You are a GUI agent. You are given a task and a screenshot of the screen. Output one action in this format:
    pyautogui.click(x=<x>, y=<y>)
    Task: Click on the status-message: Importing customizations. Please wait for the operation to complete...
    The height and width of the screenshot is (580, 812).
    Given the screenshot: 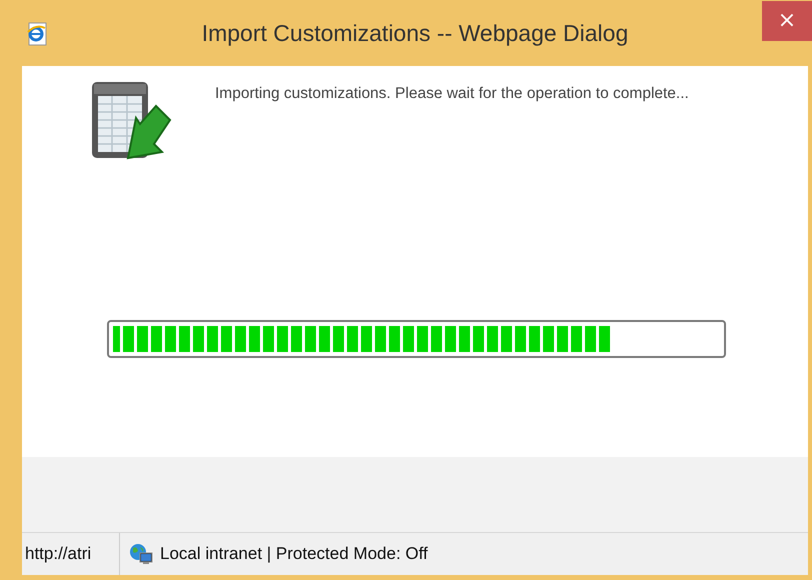 What is the action you would take?
    pyautogui.click(x=452, y=94)
    